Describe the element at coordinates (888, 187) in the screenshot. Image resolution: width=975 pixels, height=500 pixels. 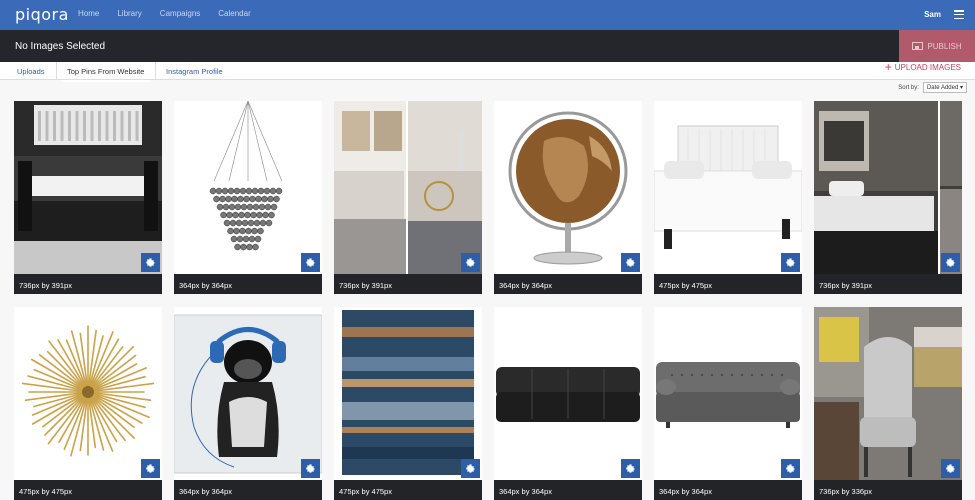
I see `dark-bedroom-image` at that location.